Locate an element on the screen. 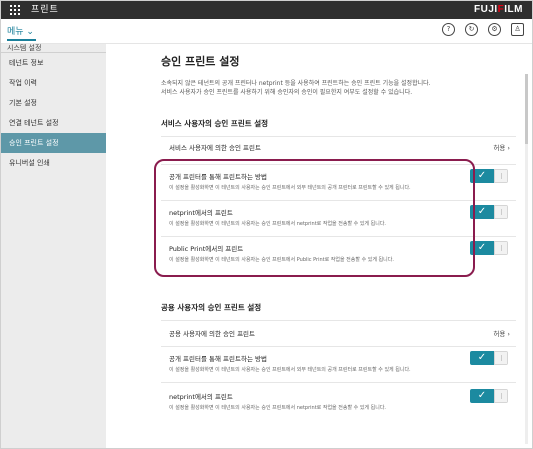 Image resolution: width=533 pixels, height=449 pixels. sidebar-item-tenant-info: 테넌트 정보 is located at coordinates (53, 63).